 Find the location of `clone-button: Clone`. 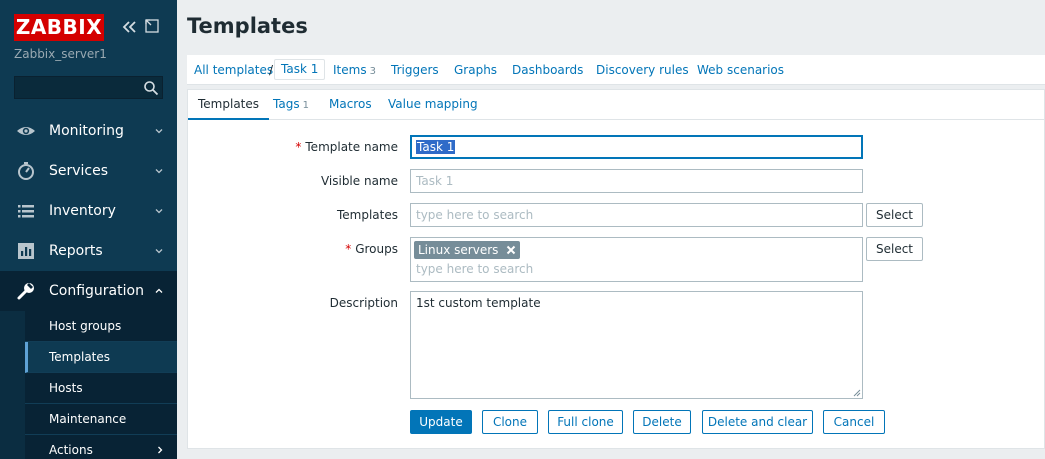

clone-button: Clone is located at coordinates (510, 422).